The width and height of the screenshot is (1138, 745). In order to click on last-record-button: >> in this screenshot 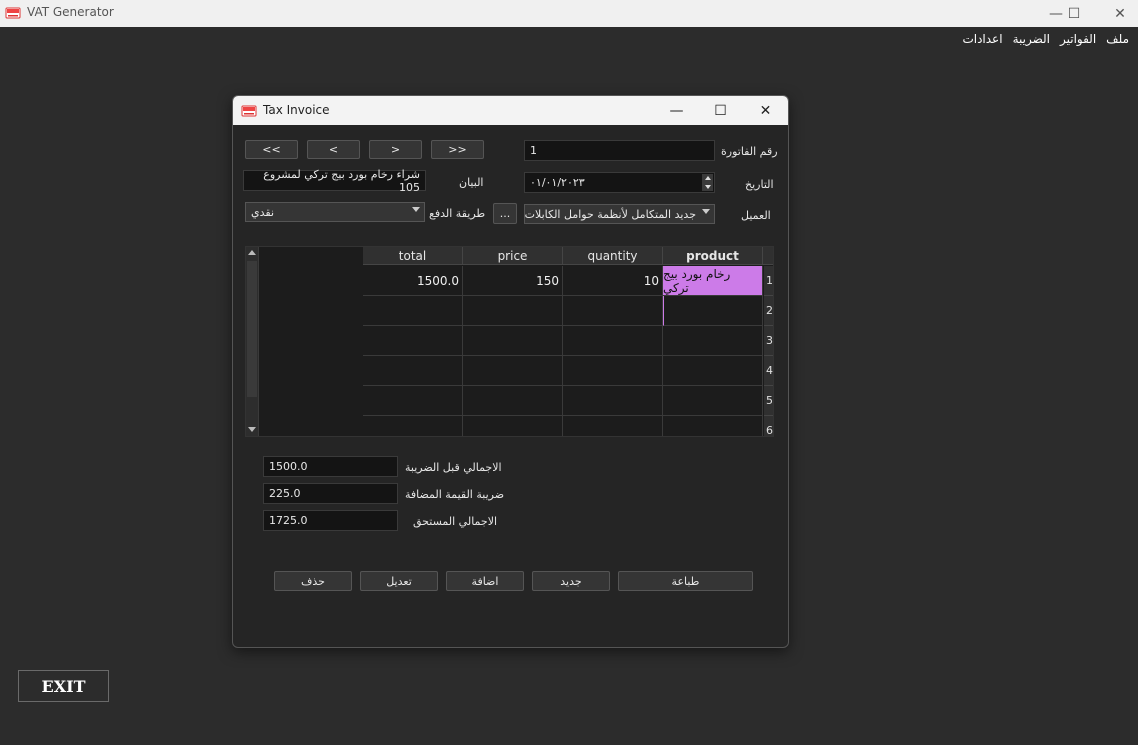, I will do `click(457, 149)`.